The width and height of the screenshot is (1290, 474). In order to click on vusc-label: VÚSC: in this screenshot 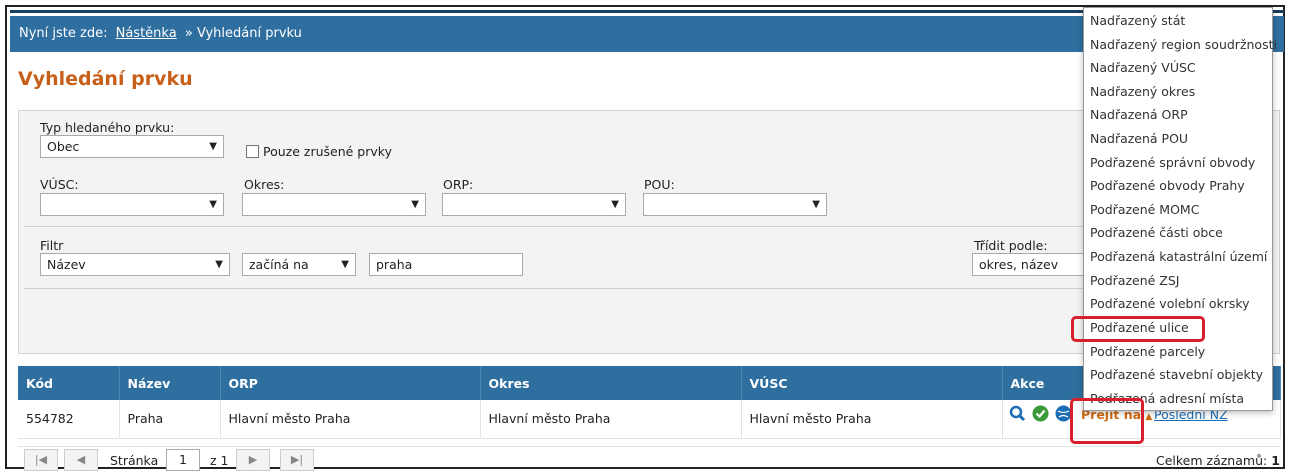, I will do `click(59, 184)`.